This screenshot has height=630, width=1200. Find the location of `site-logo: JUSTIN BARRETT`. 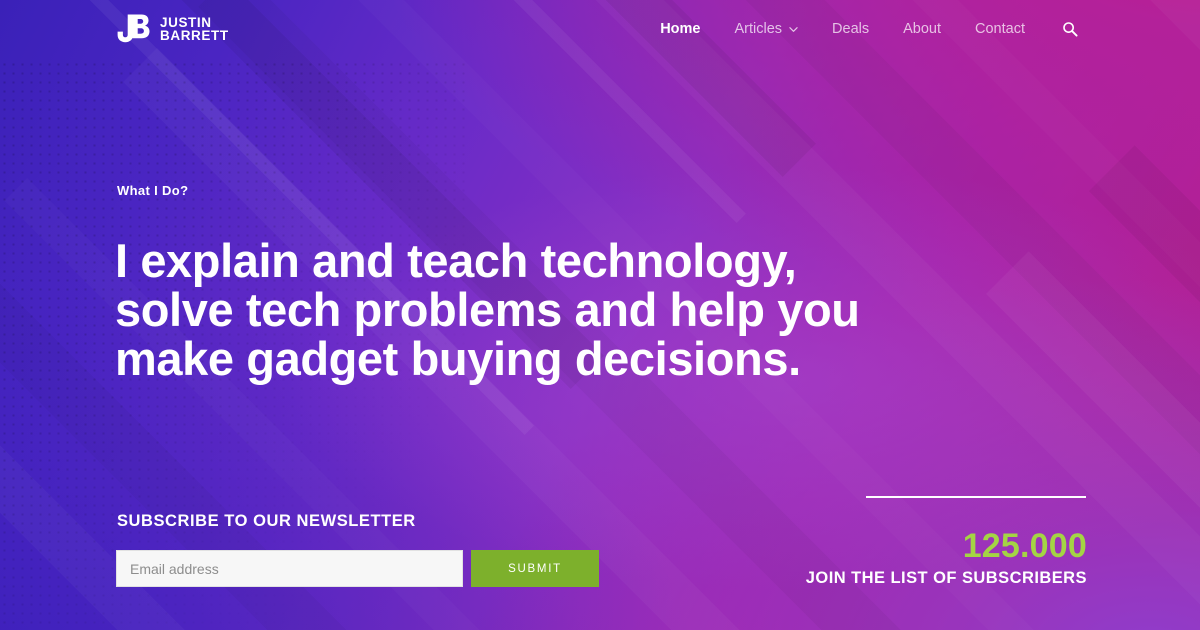

site-logo: JUSTIN BARRETT is located at coordinates (172, 29).